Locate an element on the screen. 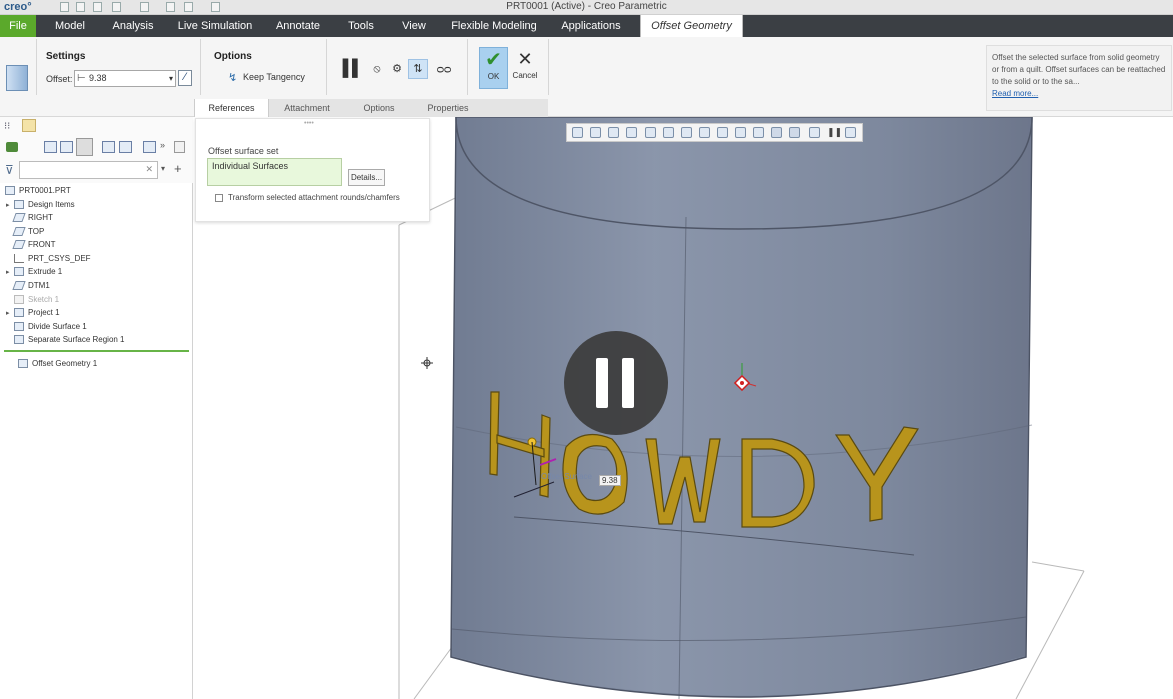 This screenshot has height=699, width=1173. filter-dropdown-icon: ▾ is located at coordinates (163, 168).